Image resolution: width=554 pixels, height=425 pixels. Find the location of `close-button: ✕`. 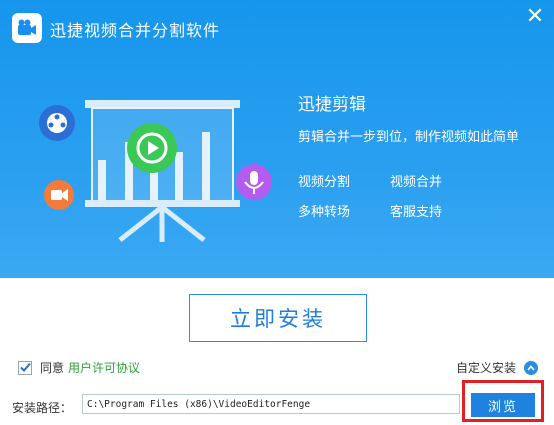

close-button: ✕ is located at coordinates (535, 17).